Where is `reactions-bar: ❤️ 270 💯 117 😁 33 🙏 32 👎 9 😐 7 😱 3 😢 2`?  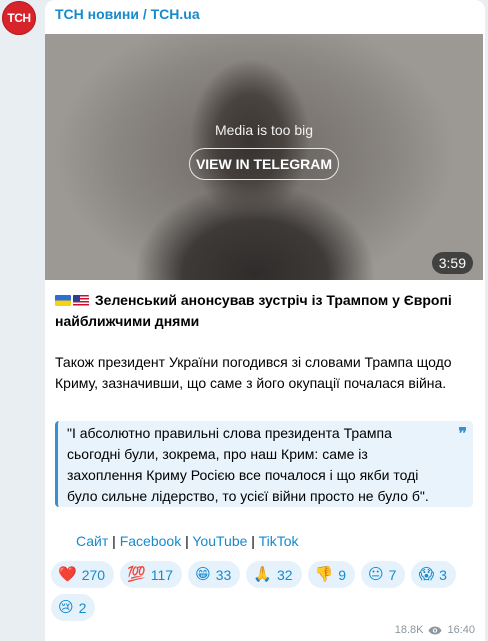 reactions-bar: ❤️ 270 💯 117 😁 33 🙏 32 👎 9 😐 7 😱 3 😢 2 is located at coordinates (266, 591).